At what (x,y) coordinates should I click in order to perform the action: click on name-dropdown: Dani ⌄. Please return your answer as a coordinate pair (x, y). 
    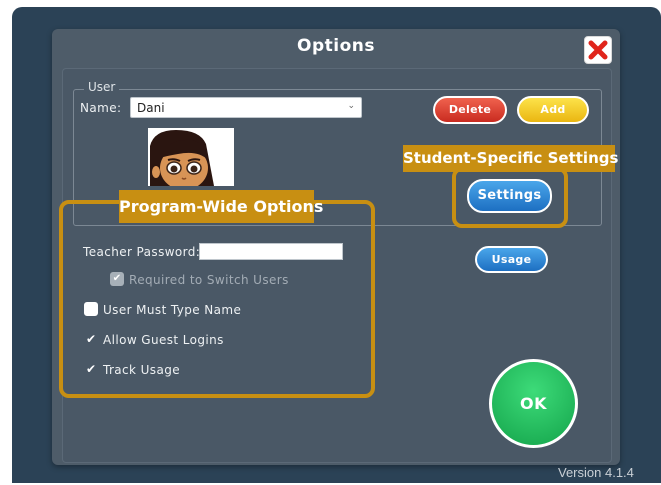
    Looking at the image, I should click on (246, 107).